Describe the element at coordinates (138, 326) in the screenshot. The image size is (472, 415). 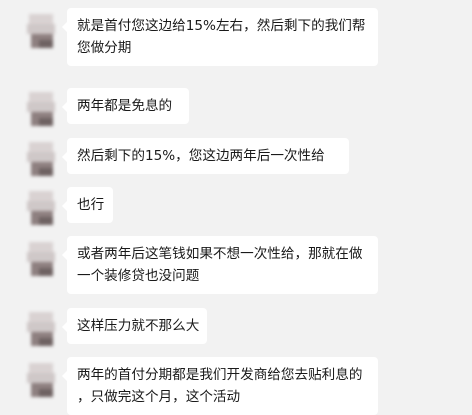
I see `message-text-line: 这样压力就不那么大` at that location.